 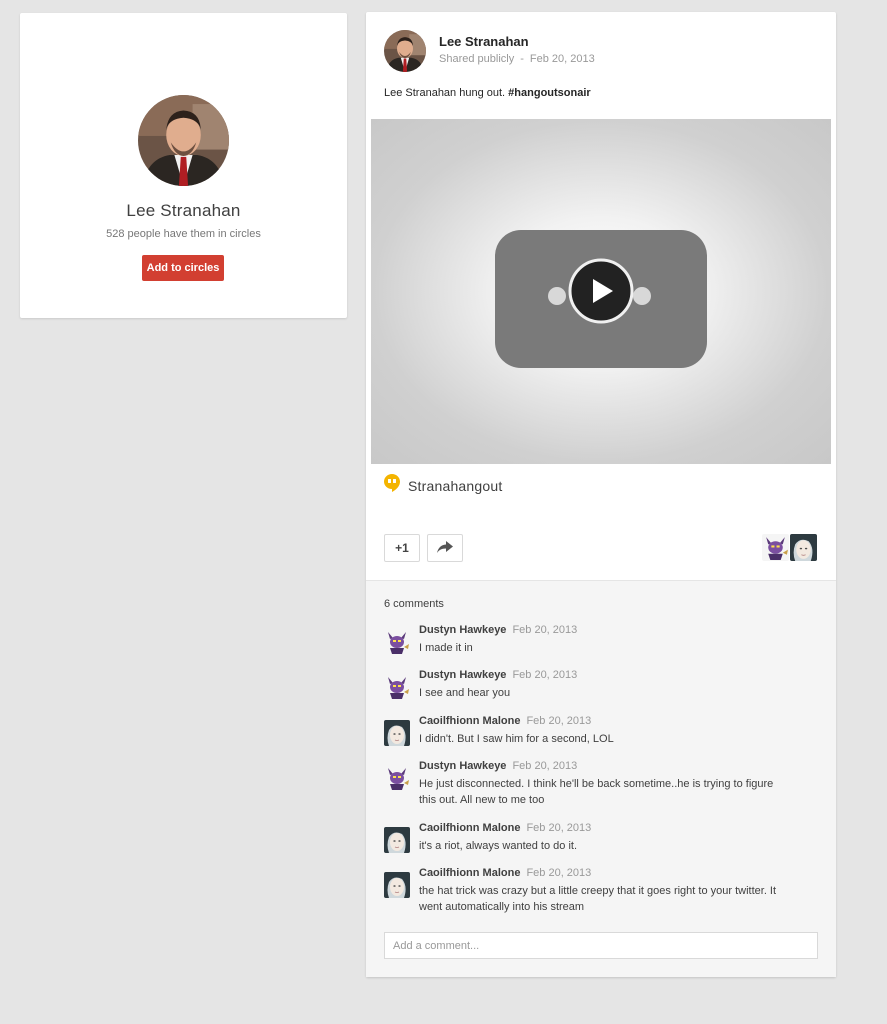 What do you see at coordinates (619, 648) in the screenshot?
I see `comment-text: I made it in` at bounding box center [619, 648].